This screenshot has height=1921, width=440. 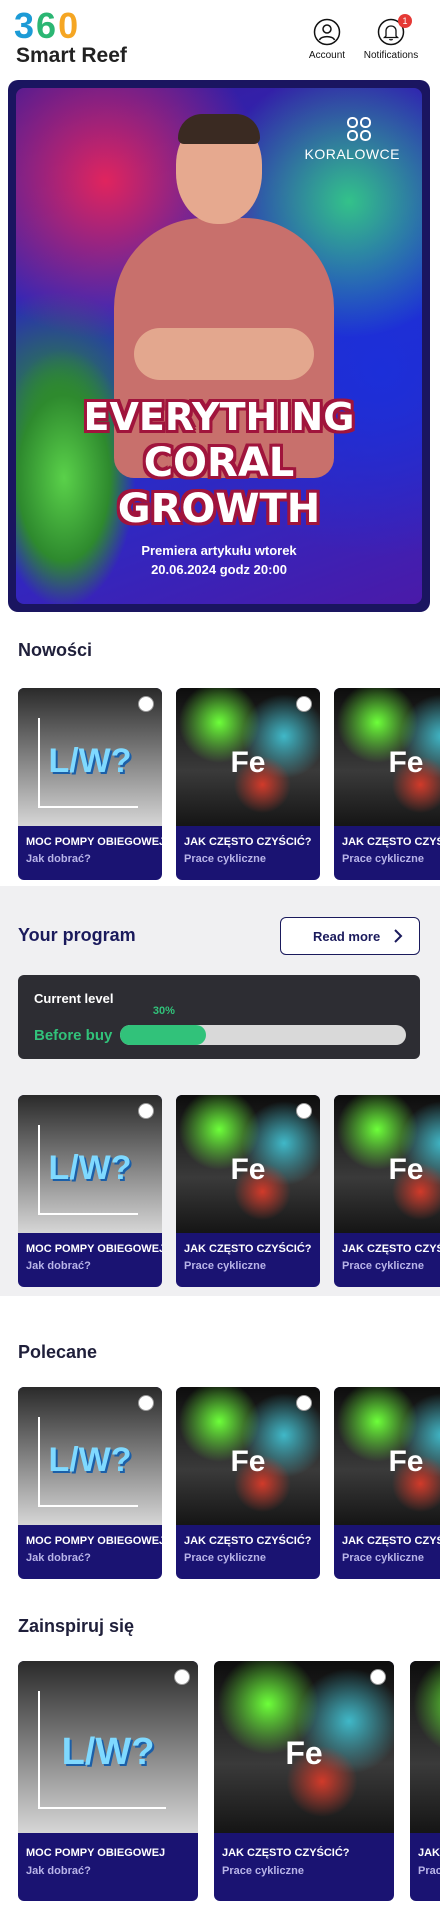 I want to click on logo: 360 Smart Reef, so click(x=84, y=38).